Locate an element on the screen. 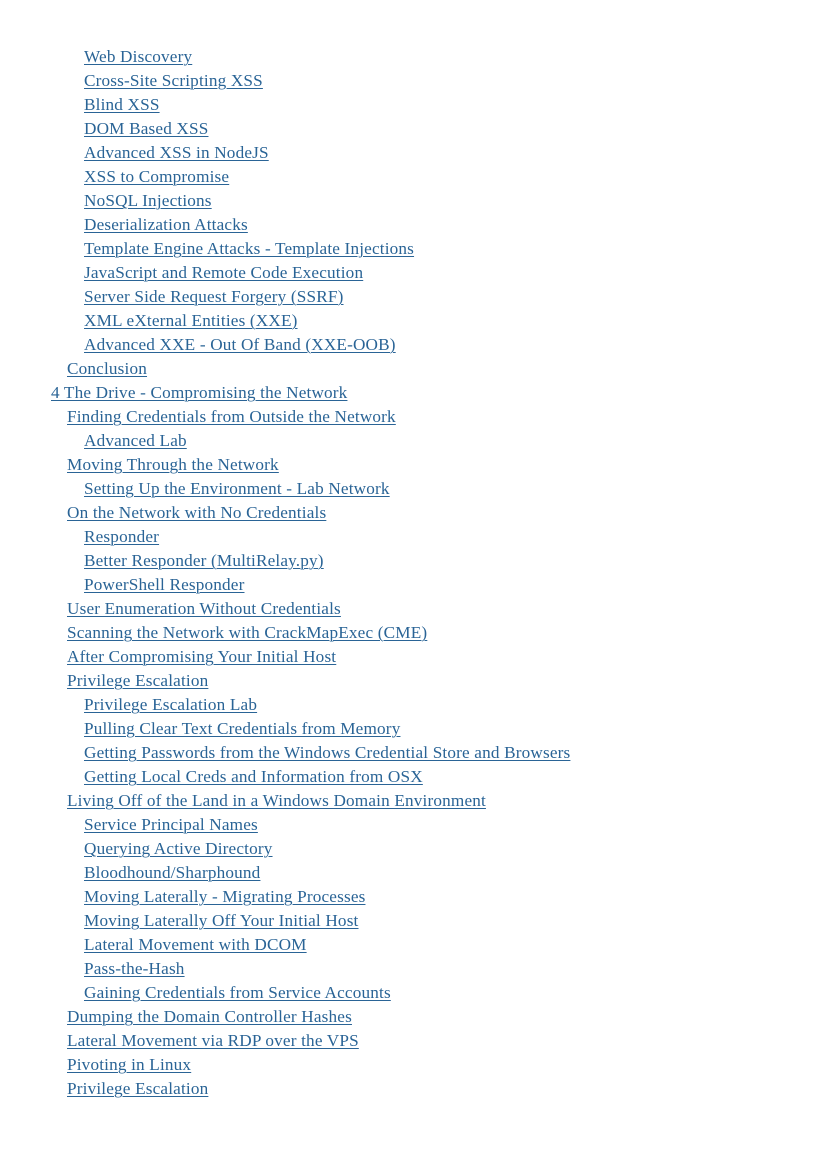  toc-entry: JavaScript and Remote Code Execution is located at coordinates (413, 273).